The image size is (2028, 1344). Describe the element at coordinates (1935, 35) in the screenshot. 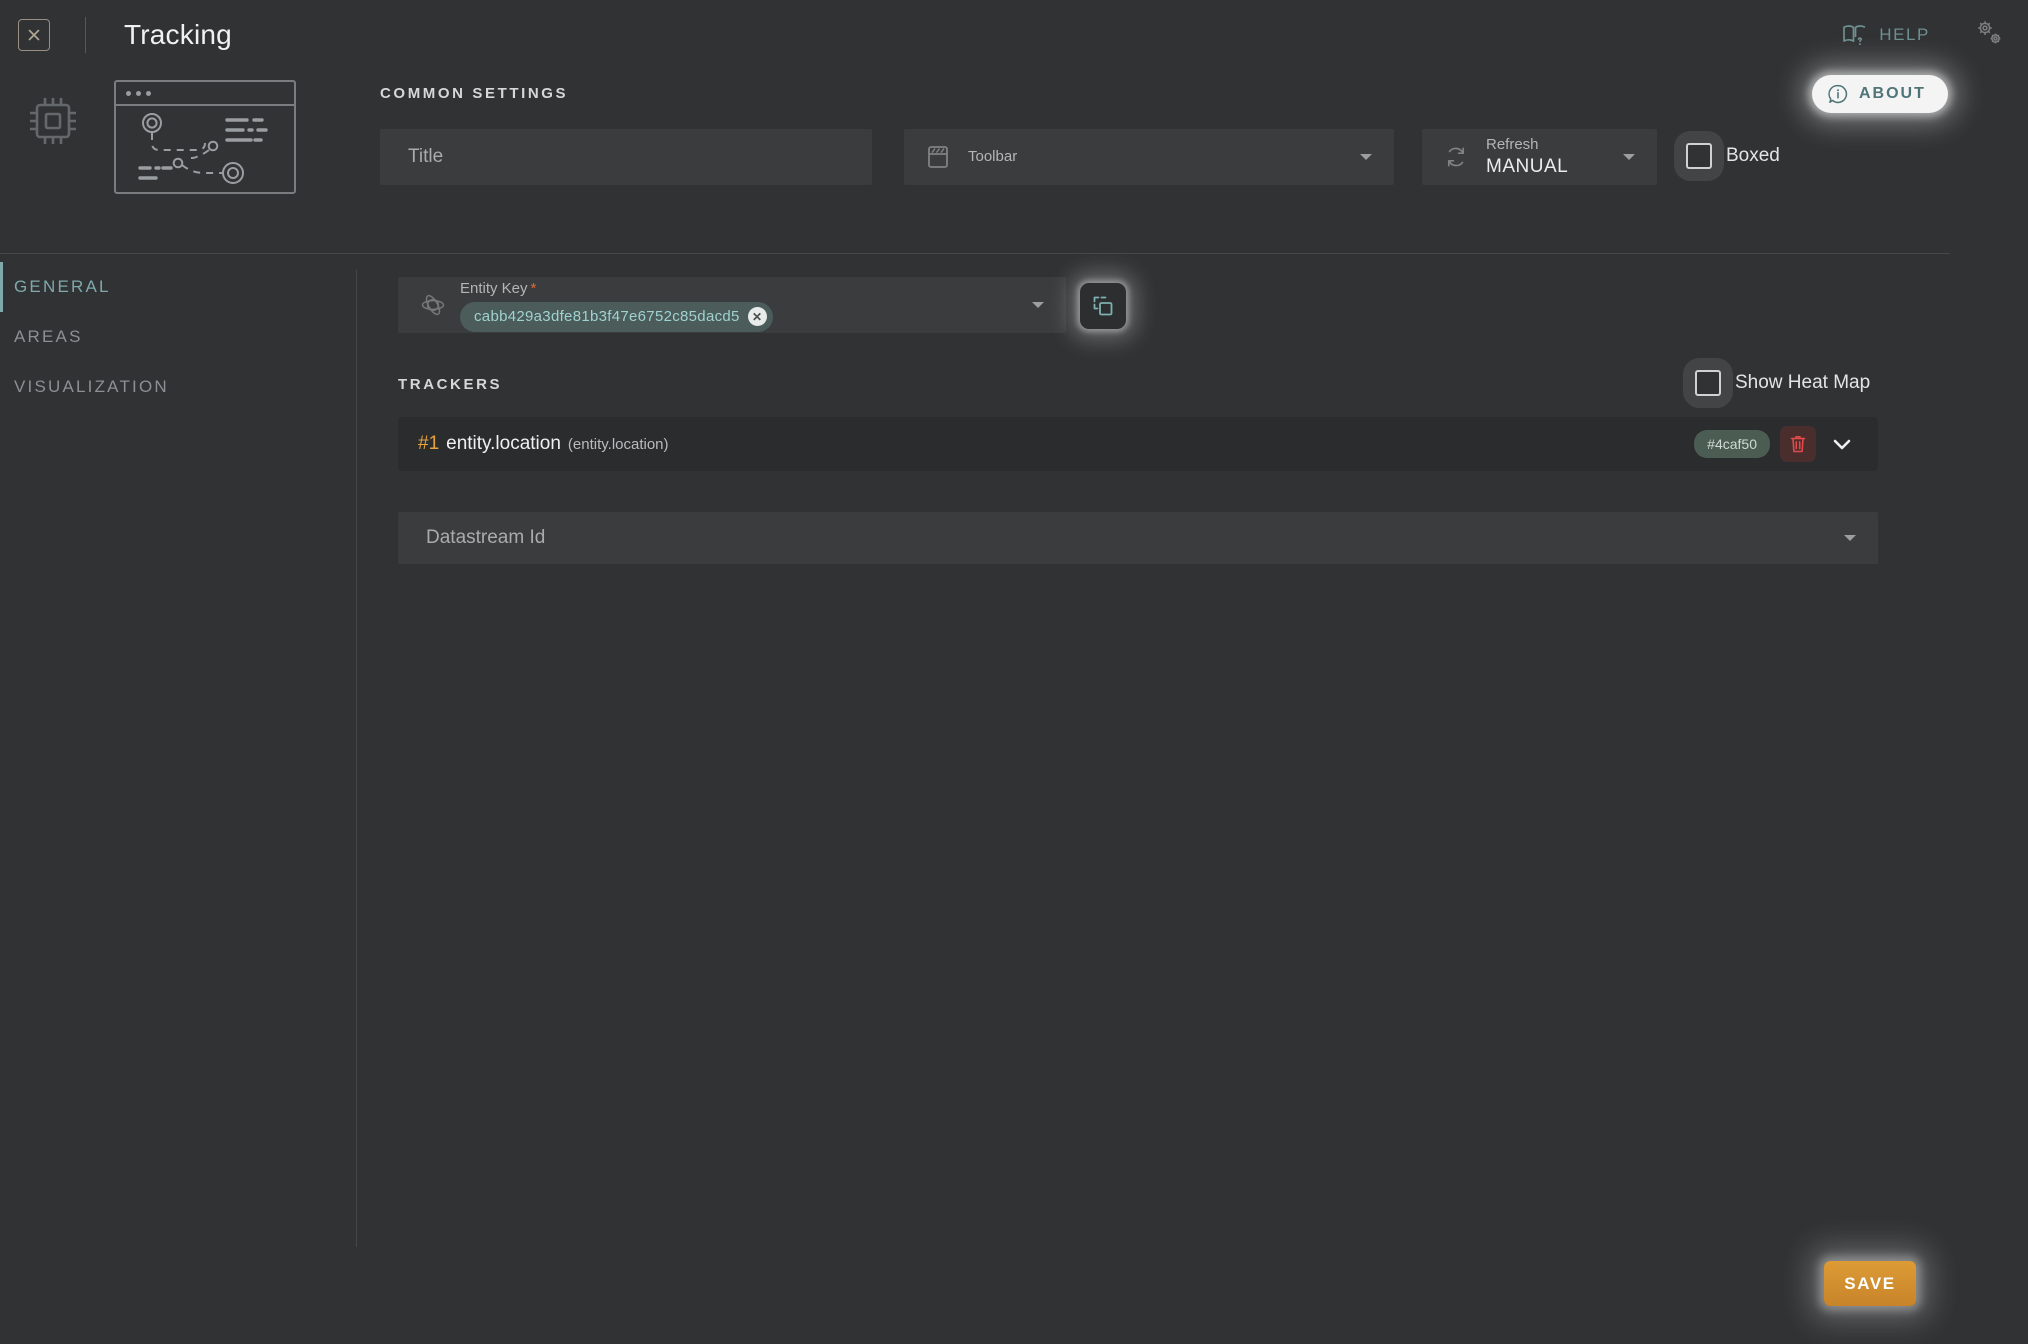

I see `titlebar-actions: HELP` at that location.